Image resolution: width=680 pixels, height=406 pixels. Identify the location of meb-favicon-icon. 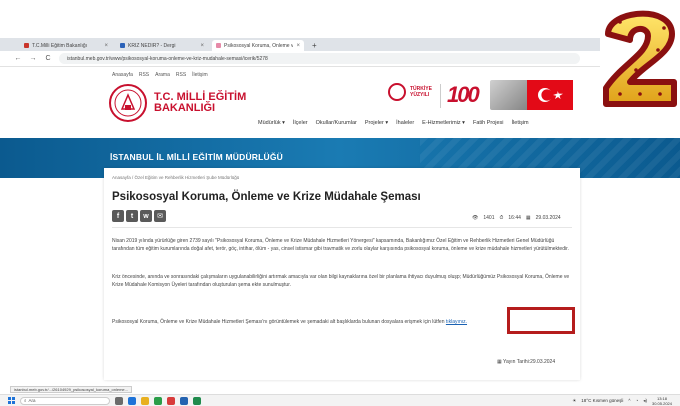
(26, 45).